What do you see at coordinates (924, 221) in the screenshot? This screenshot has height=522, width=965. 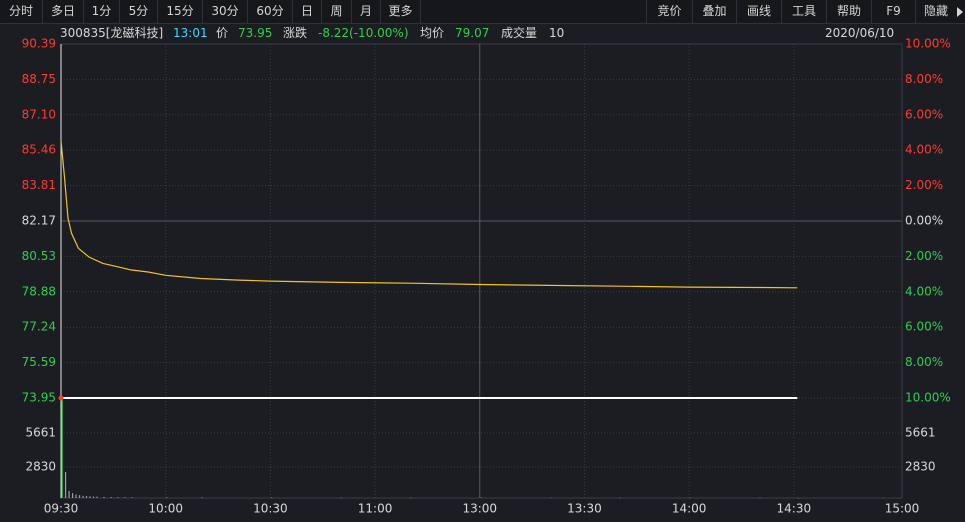 I see `percent-axis-label: 0.00%` at bounding box center [924, 221].